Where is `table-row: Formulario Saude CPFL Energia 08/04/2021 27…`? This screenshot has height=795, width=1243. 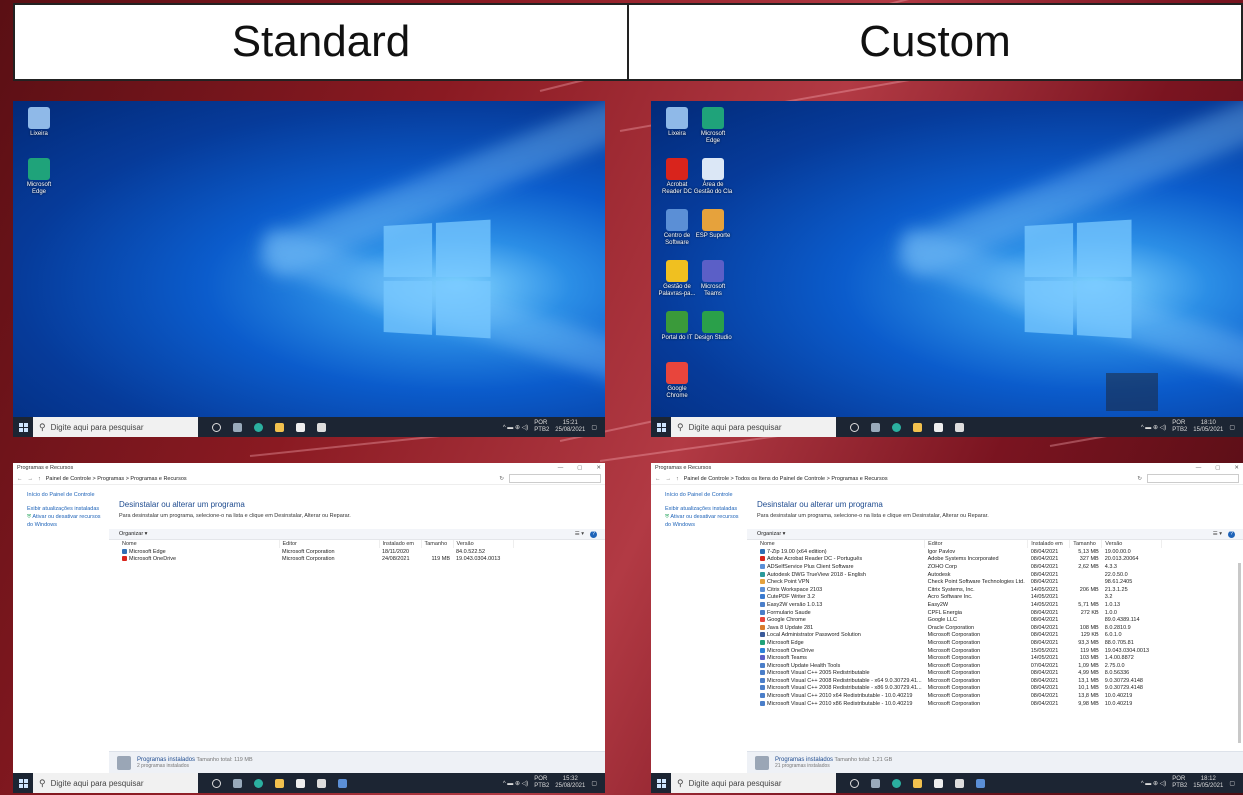
table-row: Formulario Saude CPFL Energia 08/04/2021 27… is located at coordinates (959, 613).